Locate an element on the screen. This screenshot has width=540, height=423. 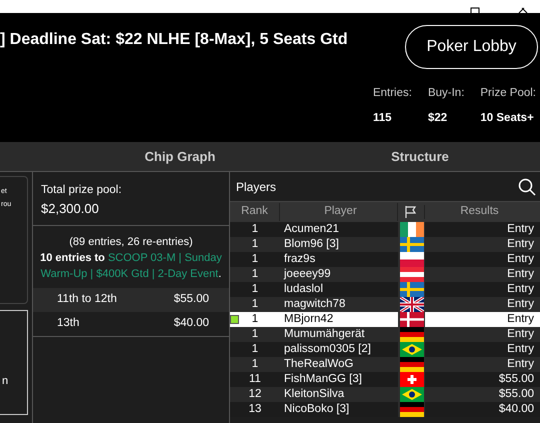
player-name: palissom0305 [2] is located at coordinates (327, 348).